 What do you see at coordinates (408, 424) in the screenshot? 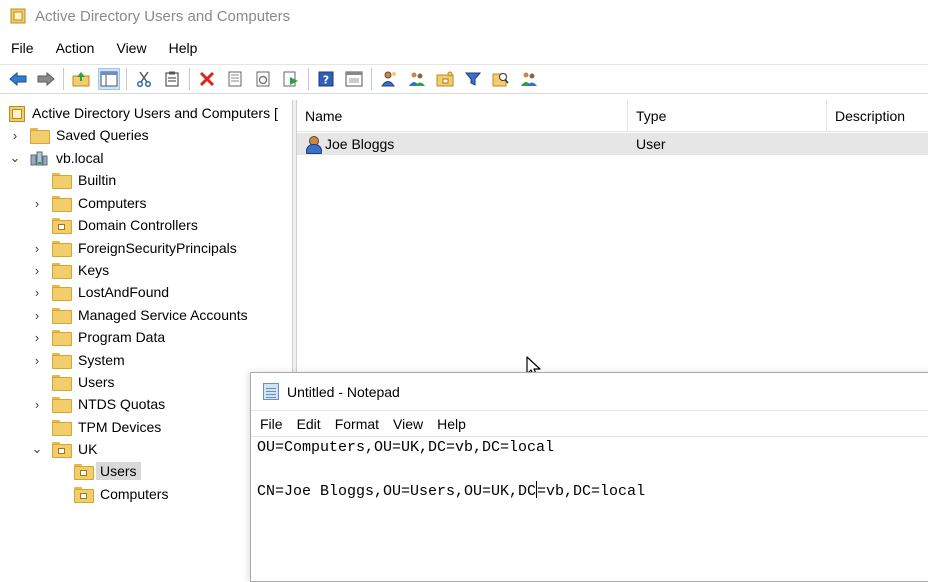
I see `notepad-menu-view: View` at bounding box center [408, 424].